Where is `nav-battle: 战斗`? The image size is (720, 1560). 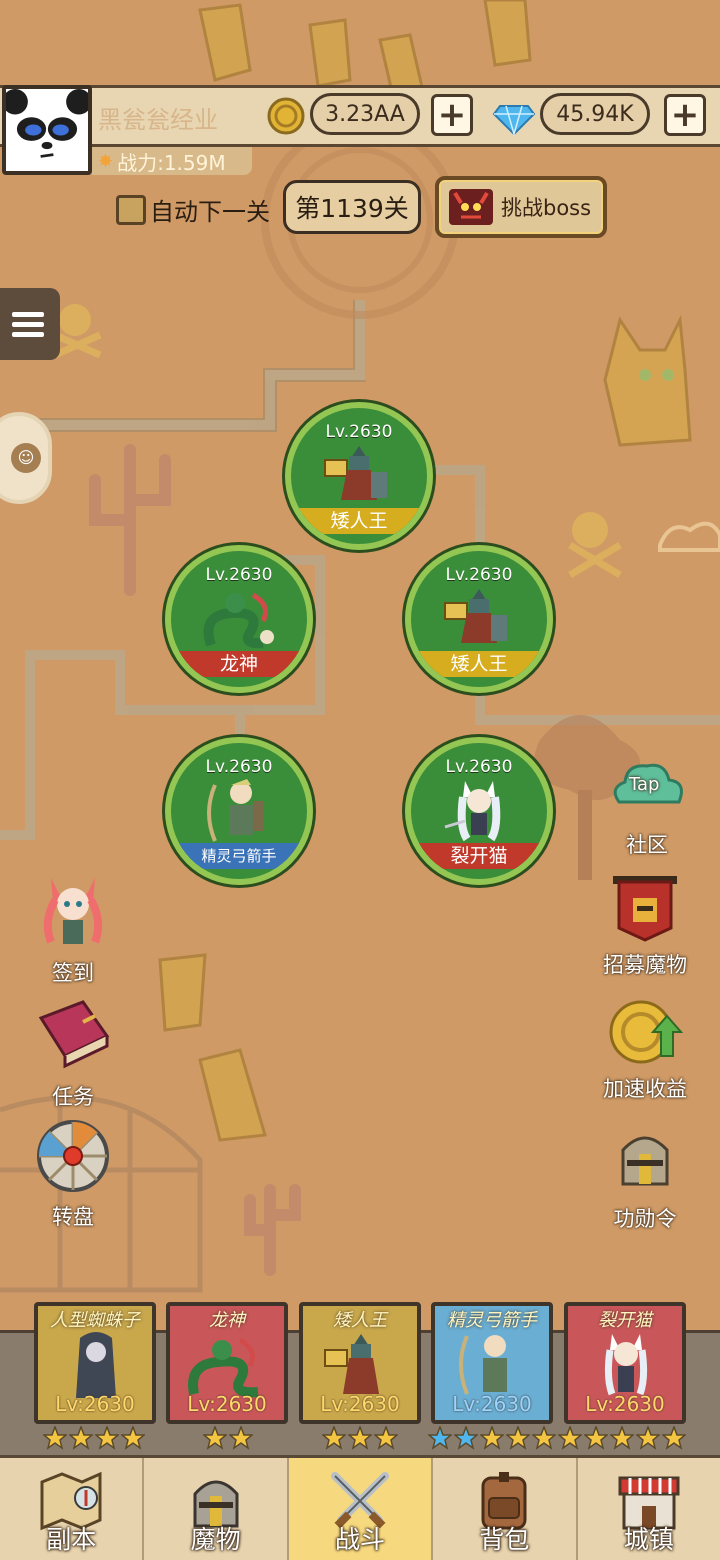
nav-battle: 战斗 is located at coordinates (361, 1509).